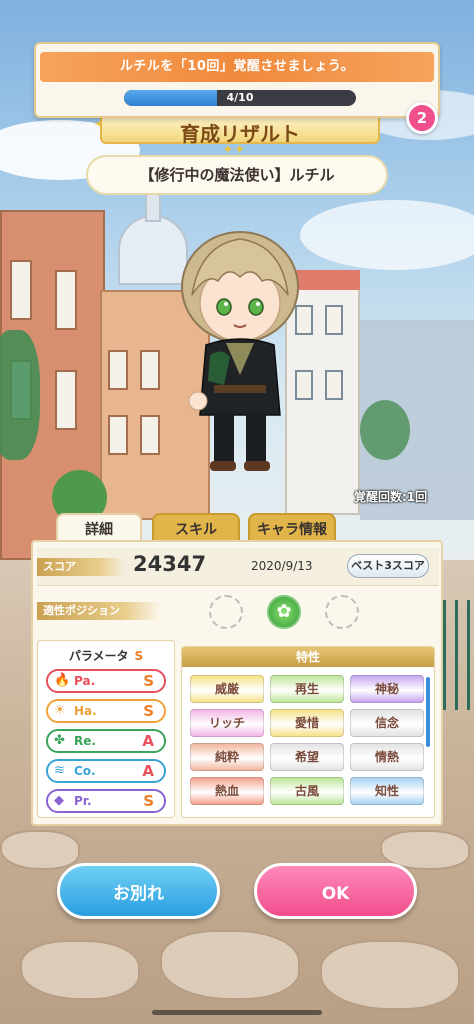 The width and height of the screenshot is (474, 1024). Describe the element at coordinates (307, 723) in the screenshot. I see `trait-item: 愛惜` at that location.